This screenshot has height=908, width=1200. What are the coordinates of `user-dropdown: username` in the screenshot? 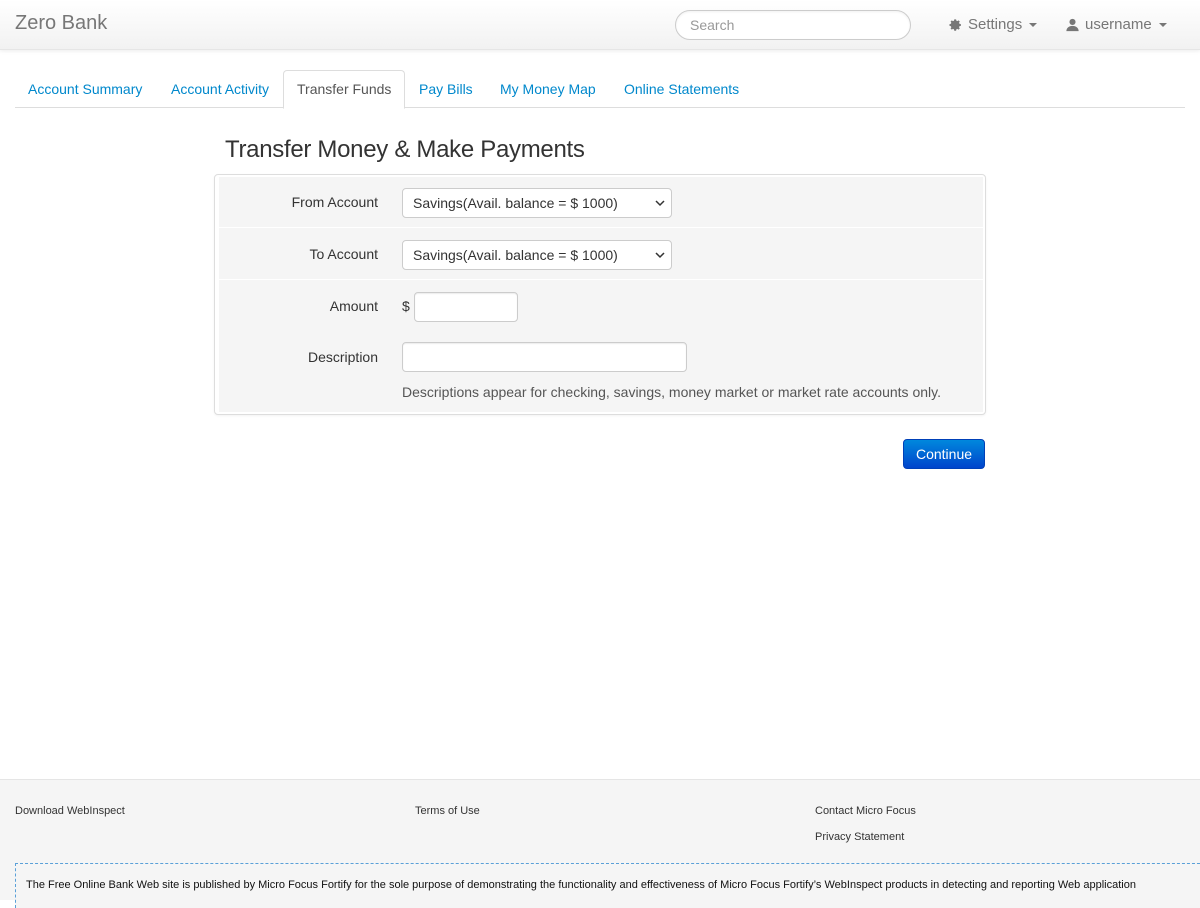 It's located at (1116, 24).